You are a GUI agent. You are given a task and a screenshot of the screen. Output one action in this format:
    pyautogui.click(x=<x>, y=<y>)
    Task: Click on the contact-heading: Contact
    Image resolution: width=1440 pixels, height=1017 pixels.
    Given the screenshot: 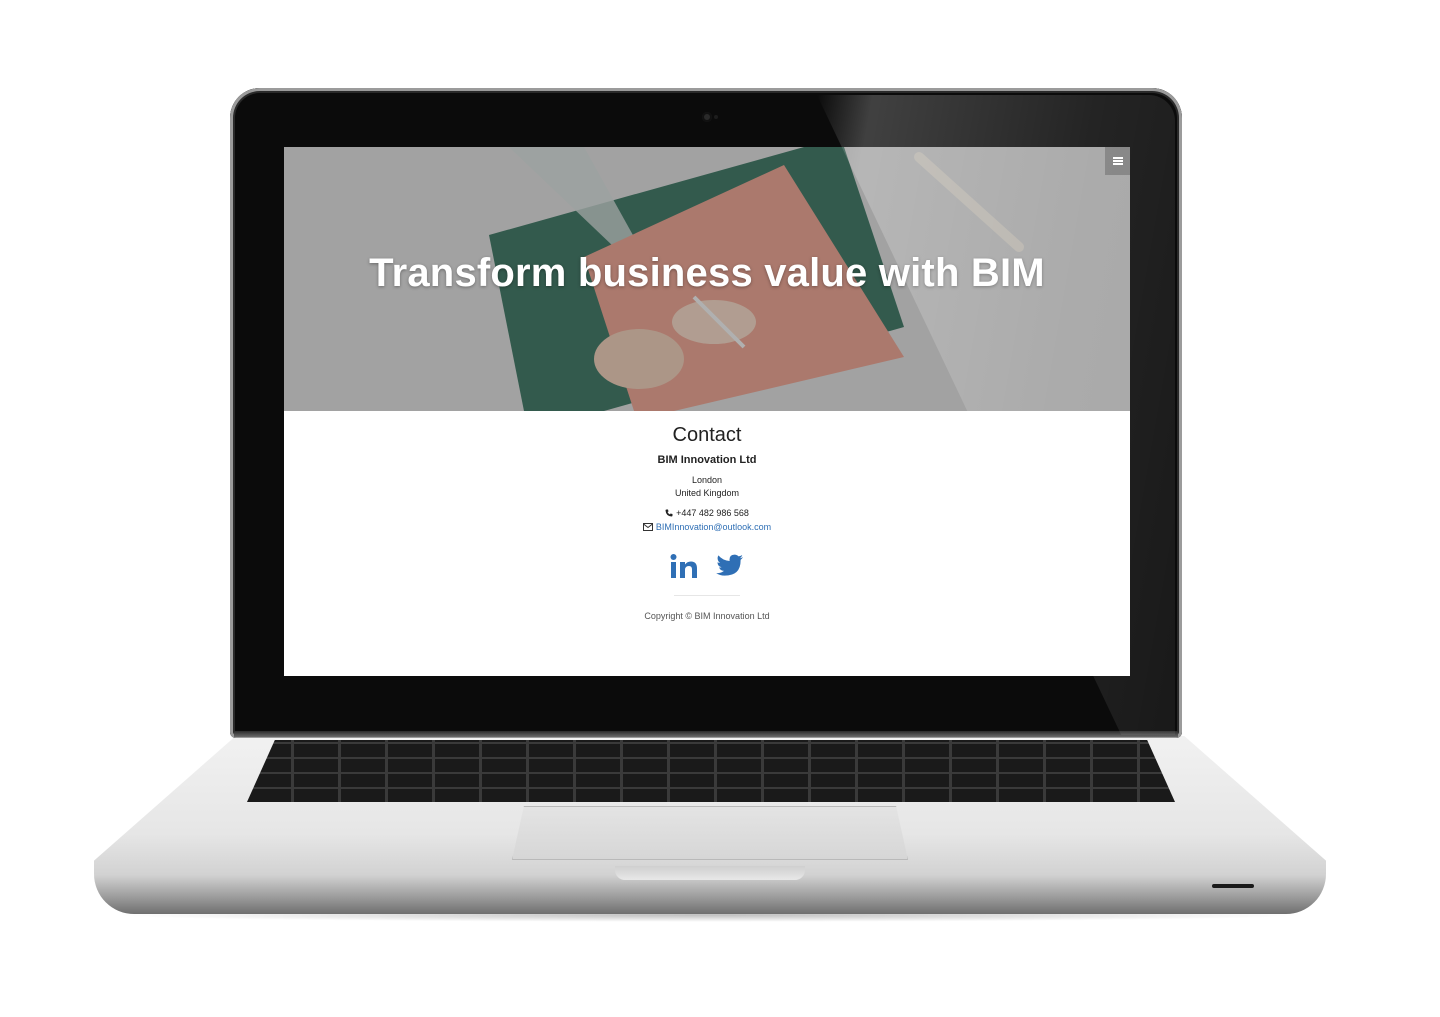 What is the action you would take?
    pyautogui.click(x=707, y=435)
    